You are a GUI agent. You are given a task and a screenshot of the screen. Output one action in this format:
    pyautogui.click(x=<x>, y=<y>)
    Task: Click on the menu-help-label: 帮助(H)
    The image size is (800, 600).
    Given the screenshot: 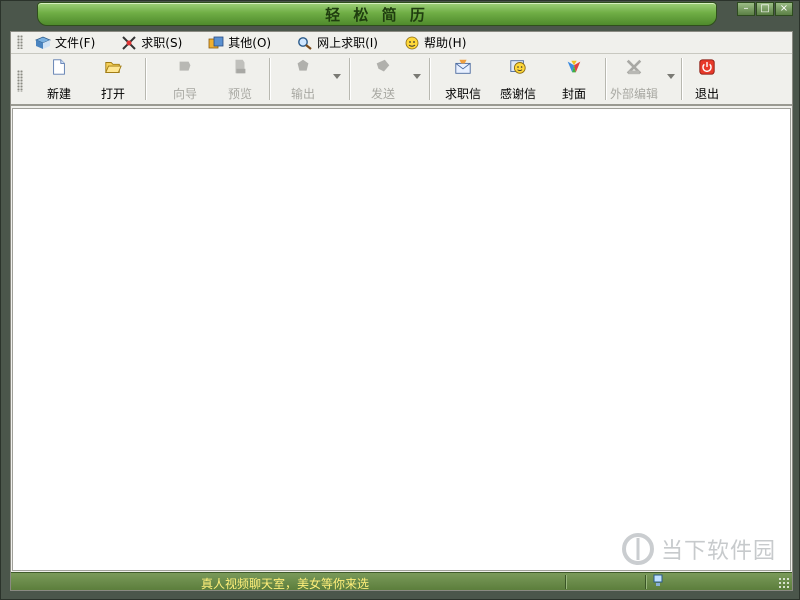 What is the action you would take?
    pyautogui.click(x=445, y=43)
    